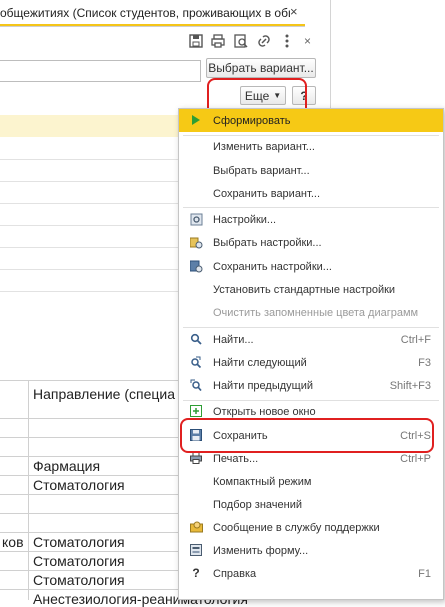 The width and height of the screenshot is (445, 607). I want to click on save-settings-icon, so click(196, 266).